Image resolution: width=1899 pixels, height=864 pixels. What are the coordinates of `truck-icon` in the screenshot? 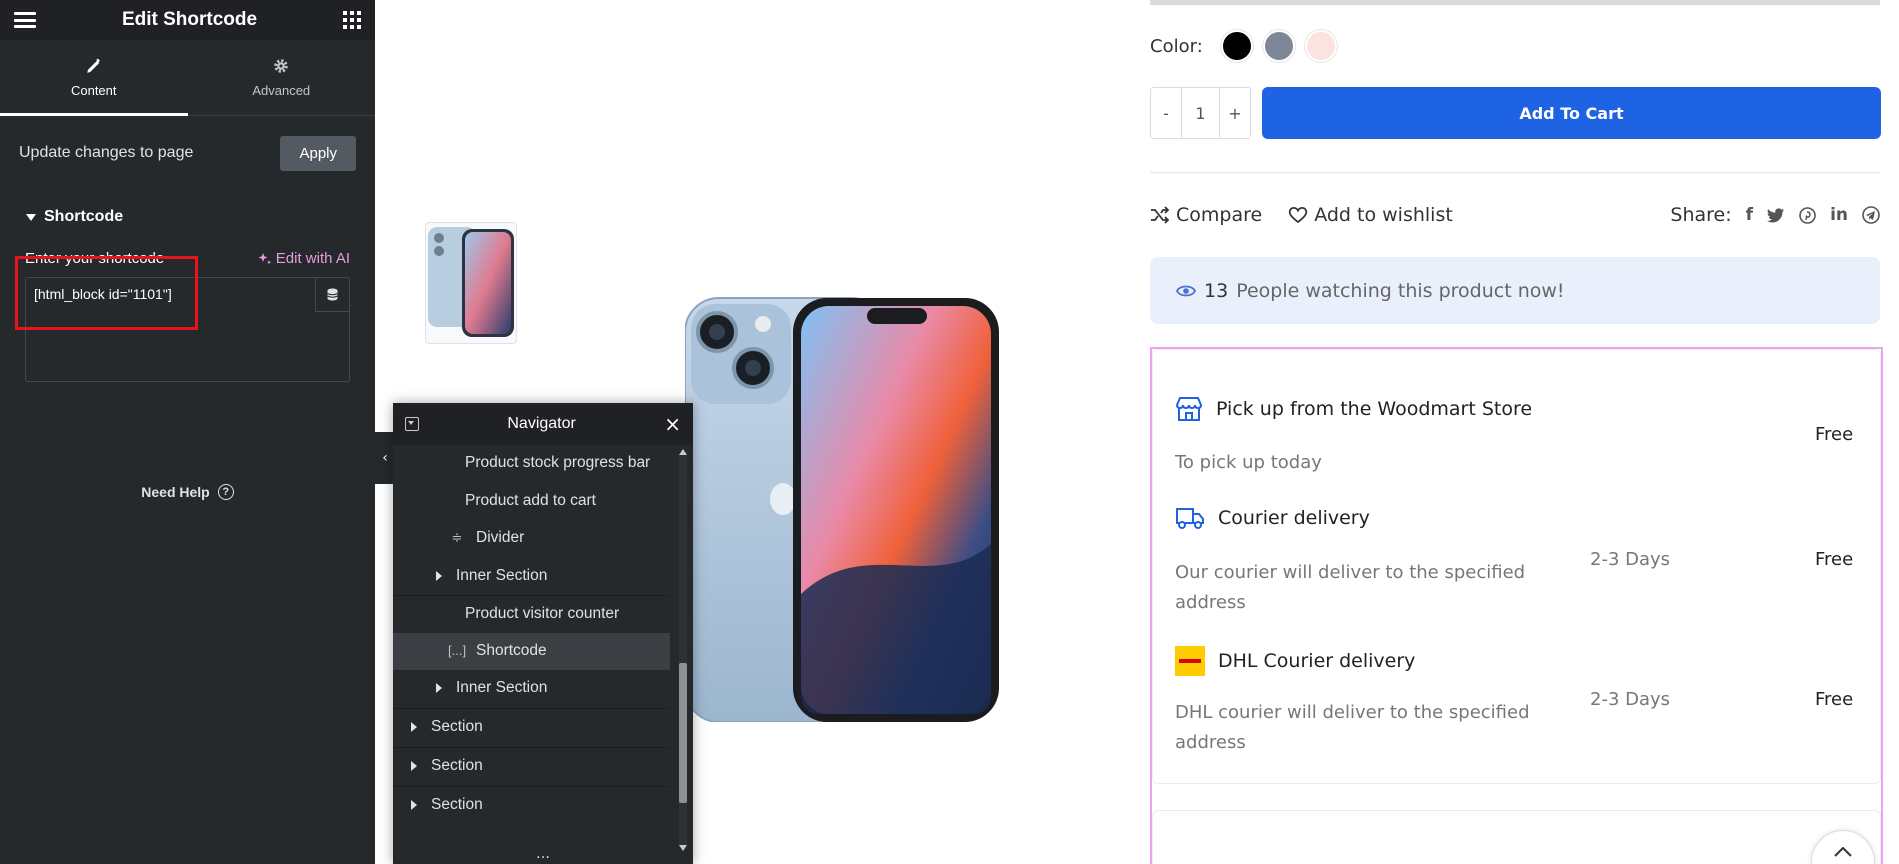 It's located at (1190, 518).